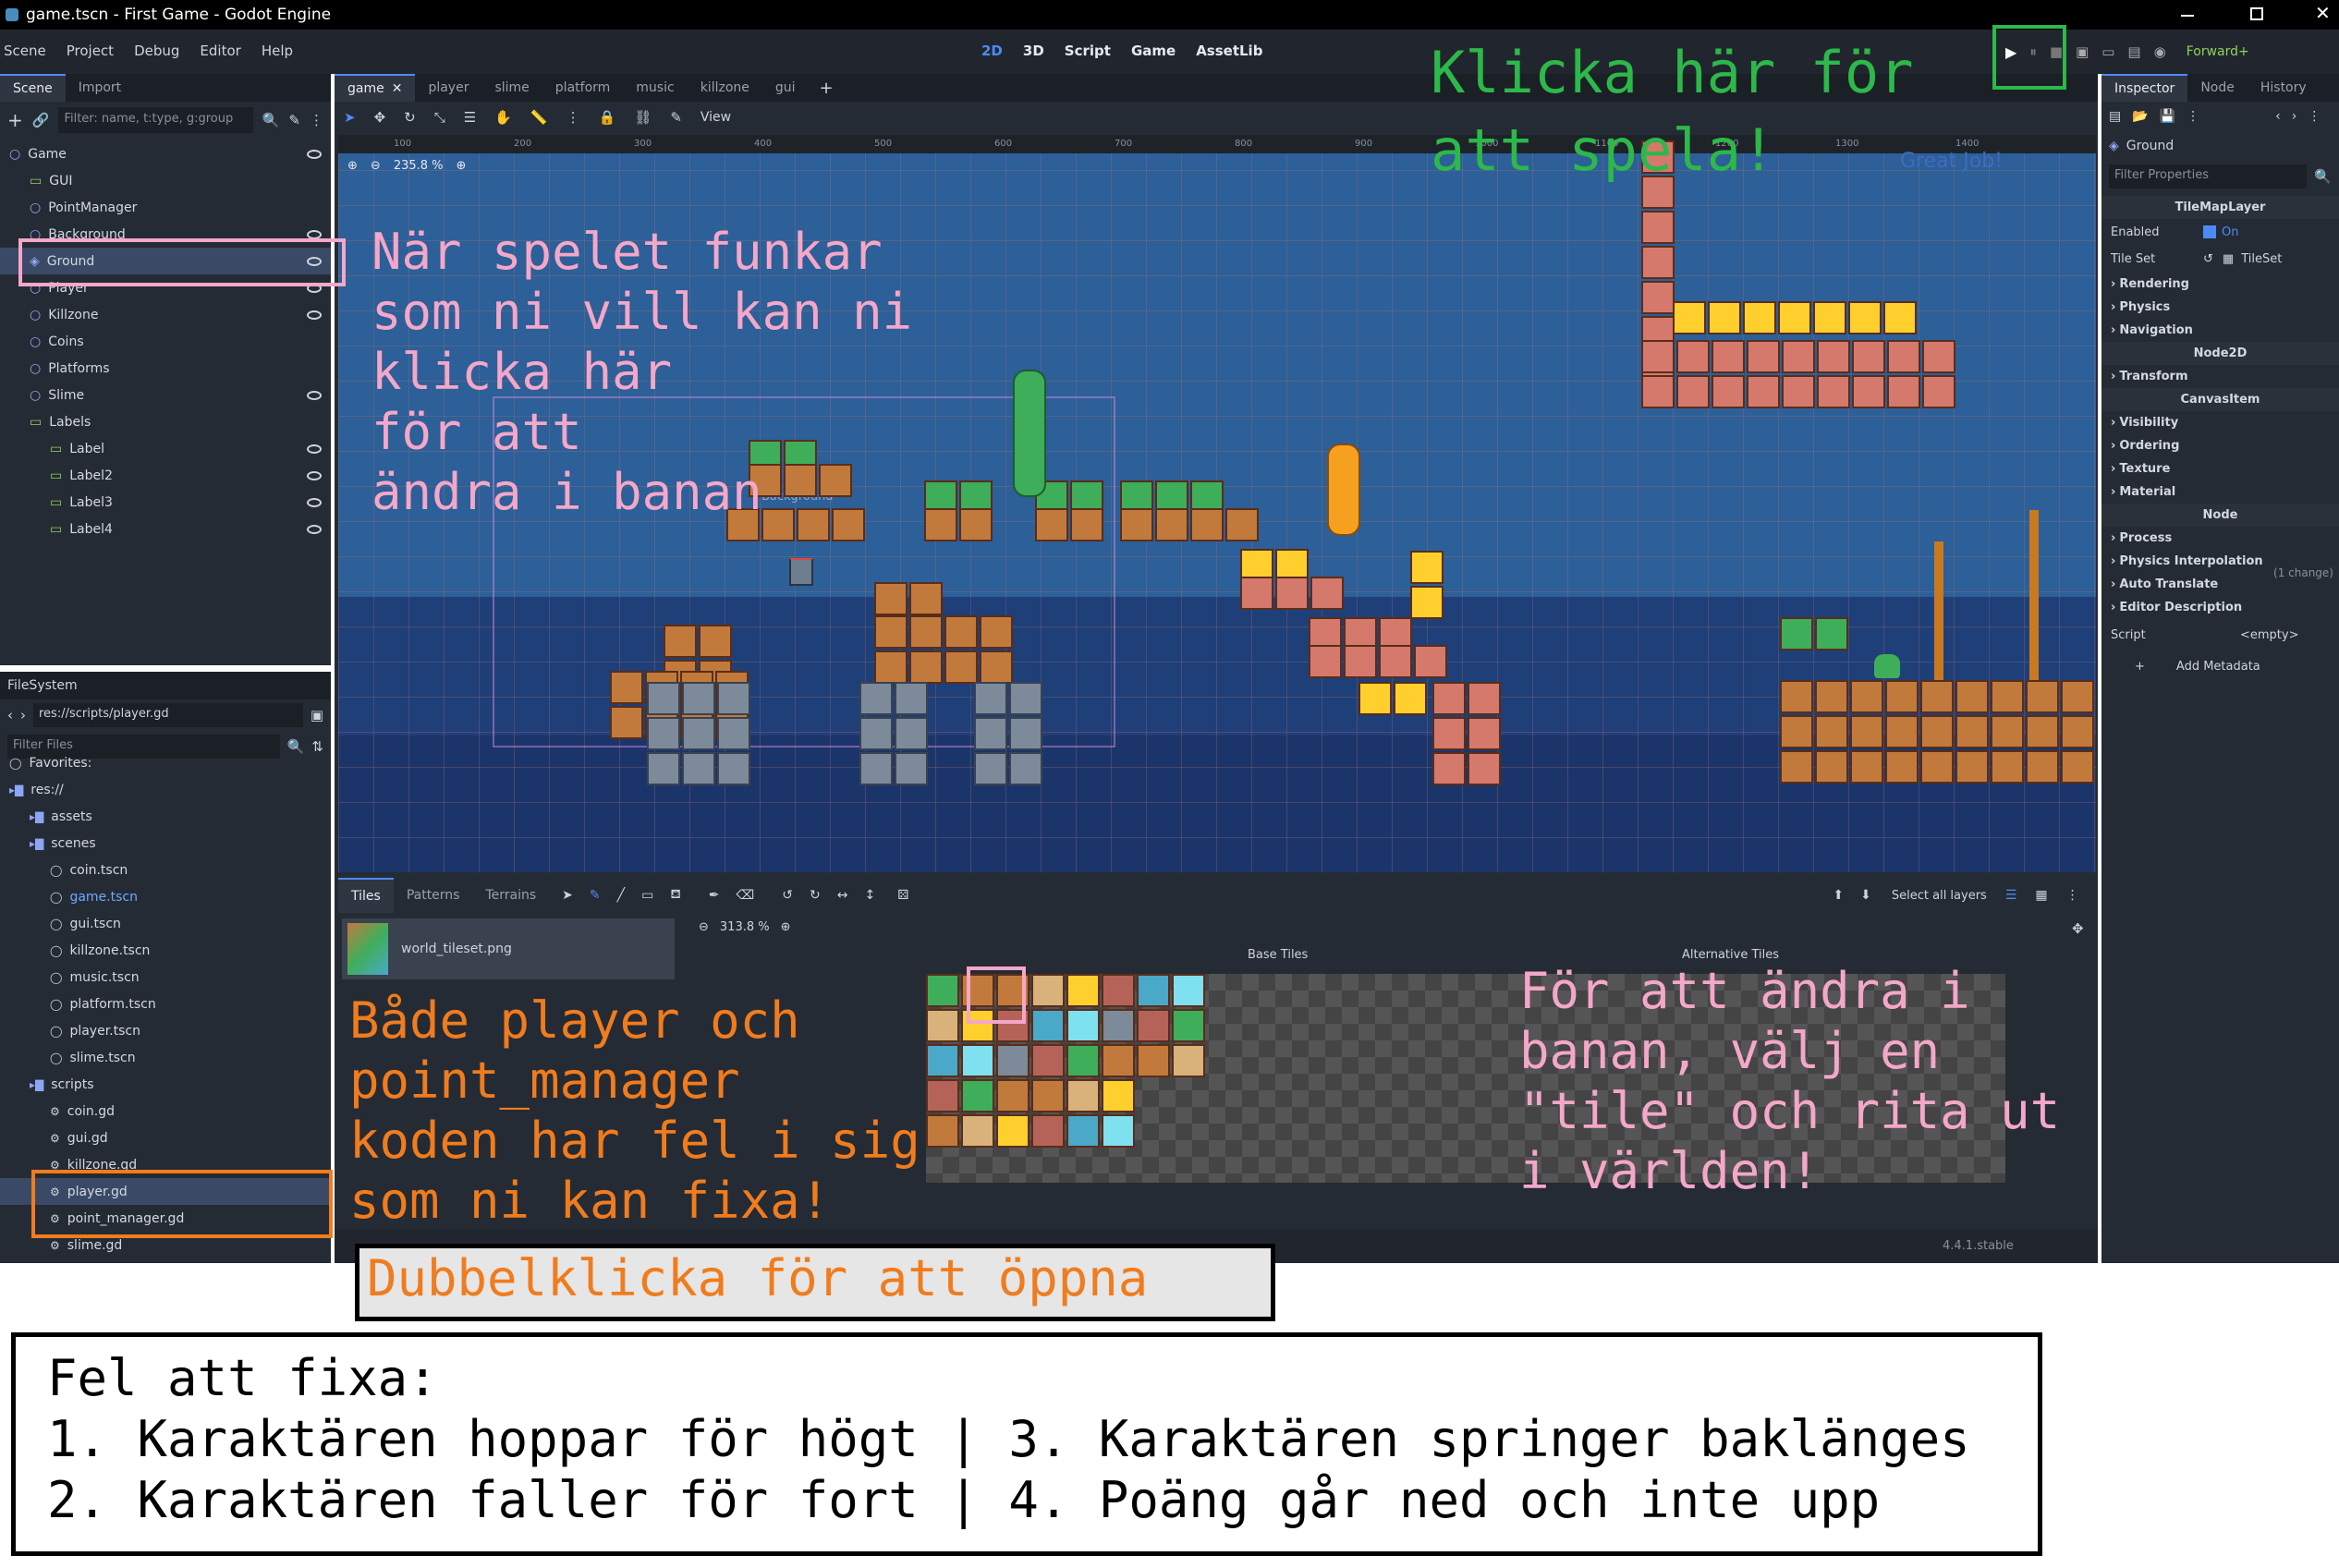 This screenshot has height=1568, width=2339. I want to click on scene-node-labels: ▭ Labels, so click(165, 421).